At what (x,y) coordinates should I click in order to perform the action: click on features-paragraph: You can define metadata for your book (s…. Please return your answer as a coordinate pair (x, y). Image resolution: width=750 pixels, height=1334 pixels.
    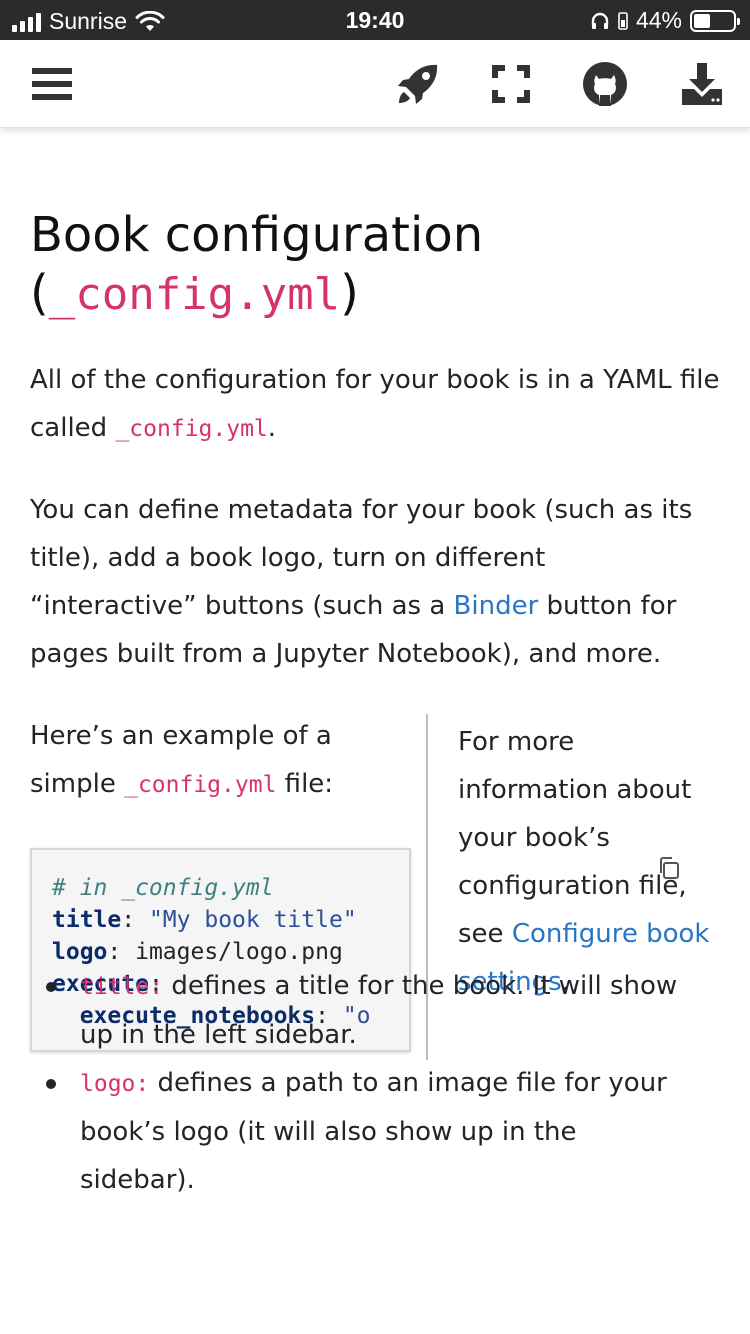
    Looking at the image, I should click on (361, 582).